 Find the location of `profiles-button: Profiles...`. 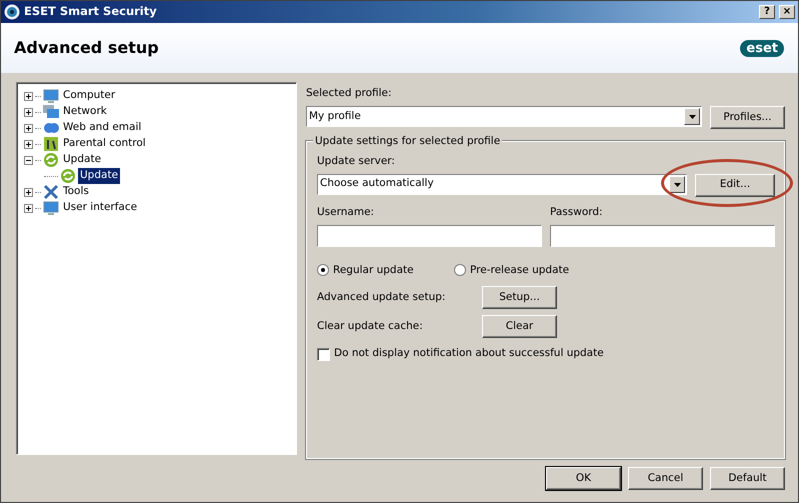

profiles-button: Profiles... is located at coordinates (747, 117).